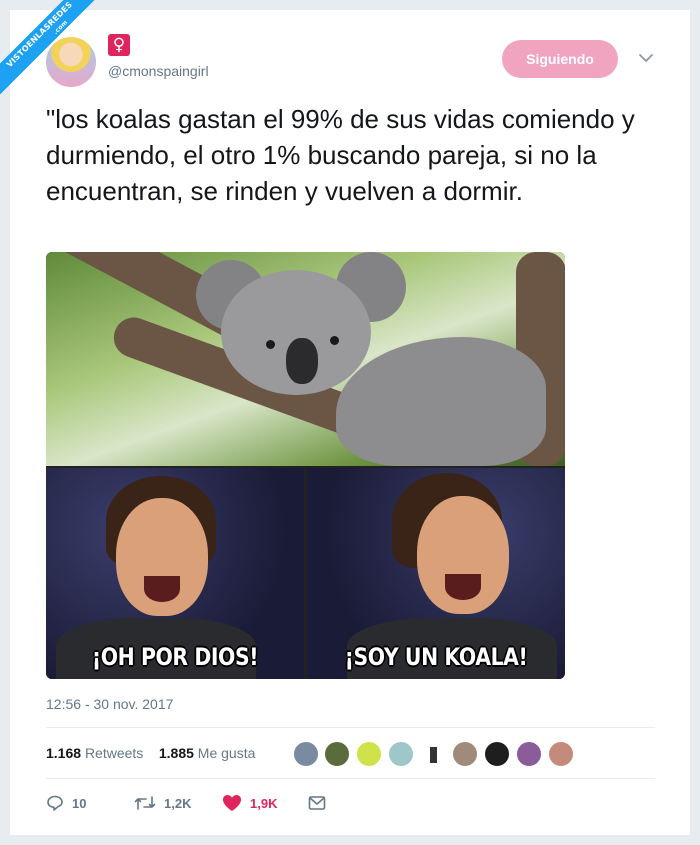 This screenshot has width=700, height=845. Describe the element at coordinates (66, 803) in the screenshot. I see `reply-button: 10` at that location.